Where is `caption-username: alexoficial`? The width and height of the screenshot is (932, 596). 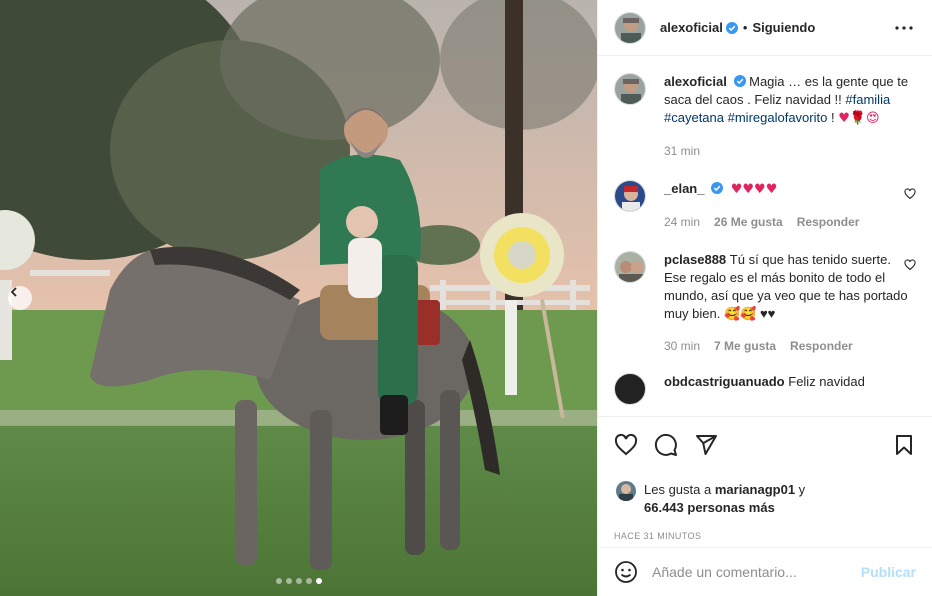 caption-username: alexoficial is located at coordinates (695, 81).